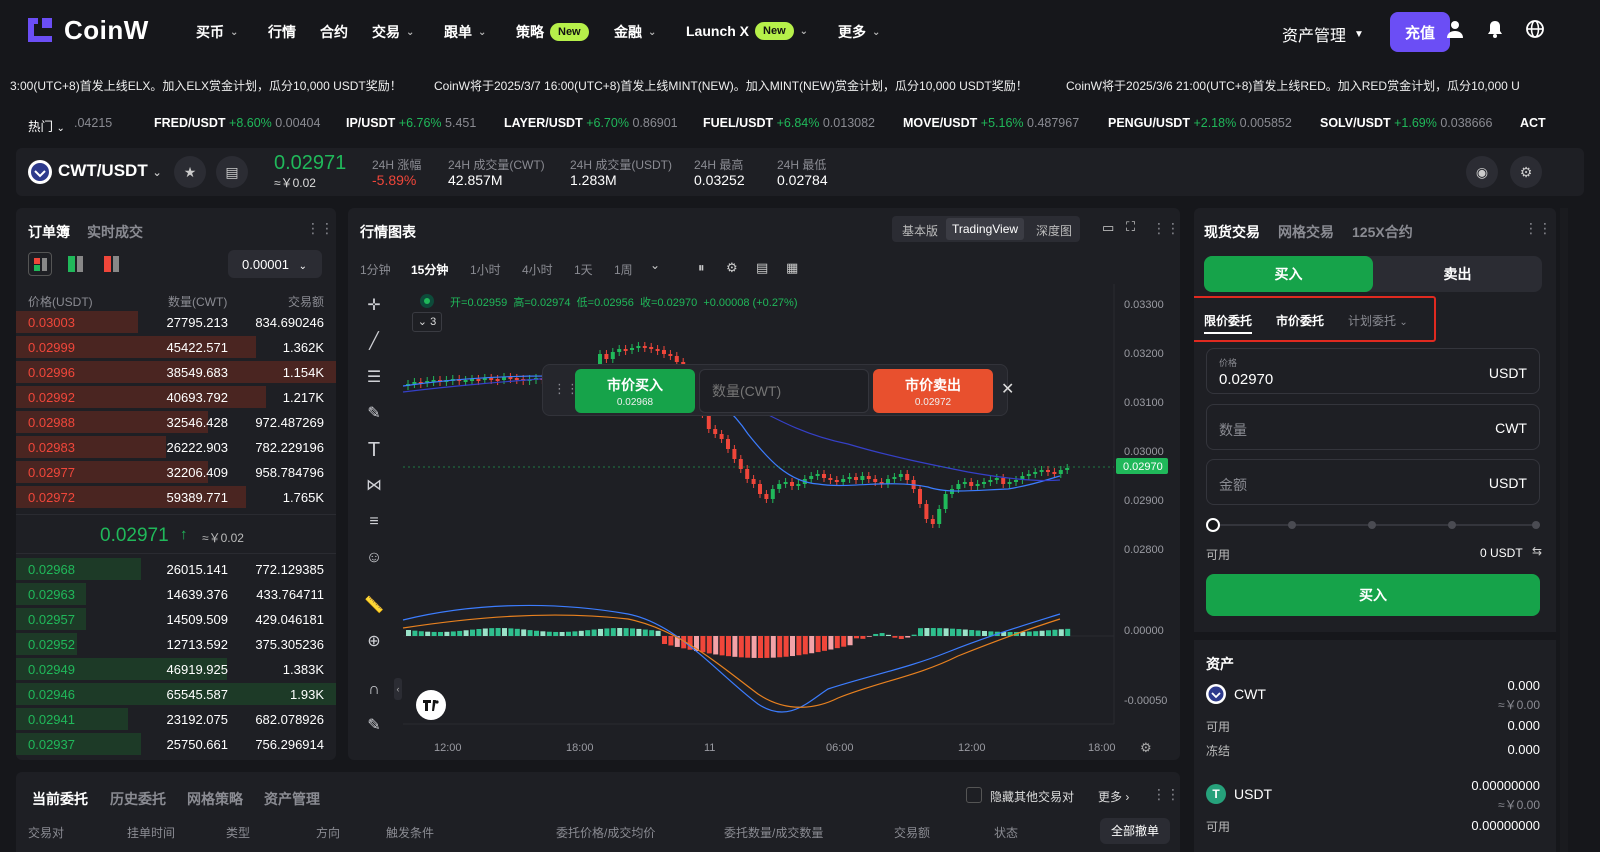 The height and width of the screenshot is (852, 1600). I want to click on document-icon: ▤, so click(232, 172).